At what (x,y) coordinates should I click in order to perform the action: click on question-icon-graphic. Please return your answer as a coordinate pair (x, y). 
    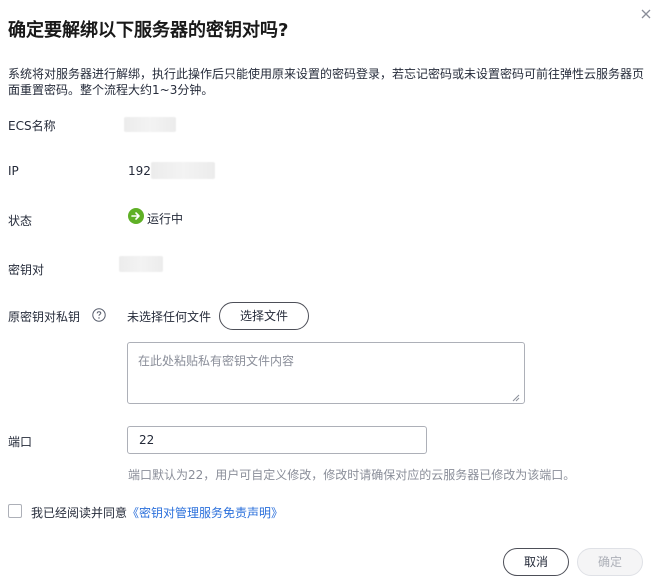
    Looking at the image, I should click on (99, 315).